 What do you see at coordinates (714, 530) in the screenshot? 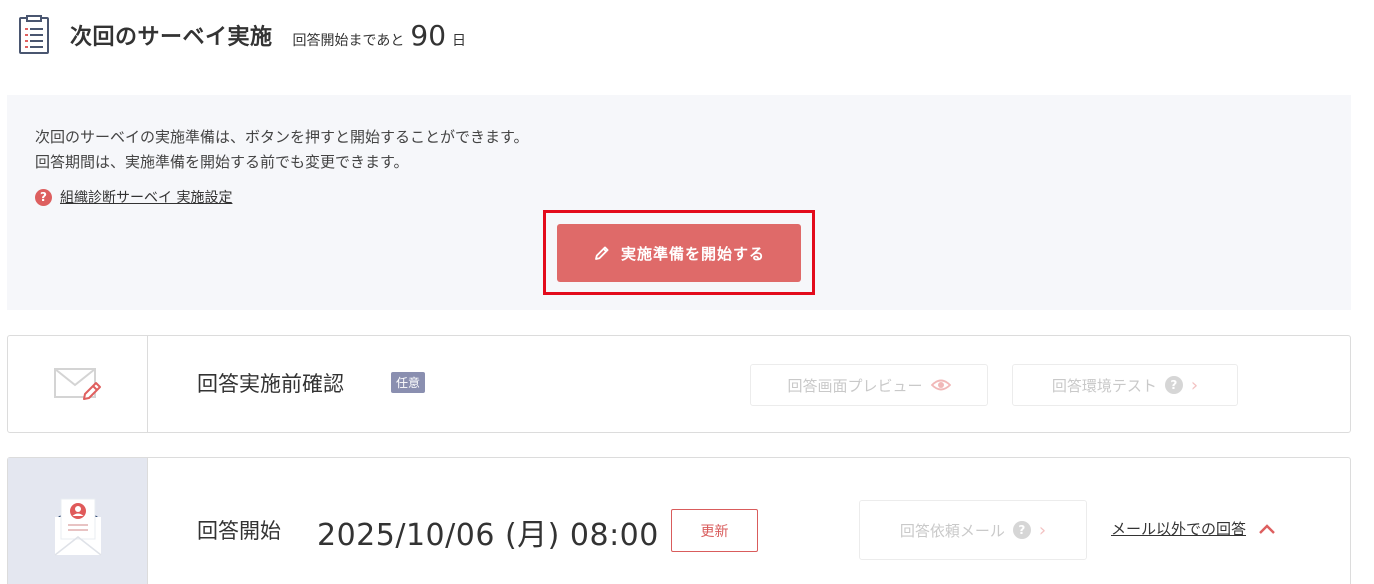
I see `update-button: 更新` at bounding box center [714, 530].